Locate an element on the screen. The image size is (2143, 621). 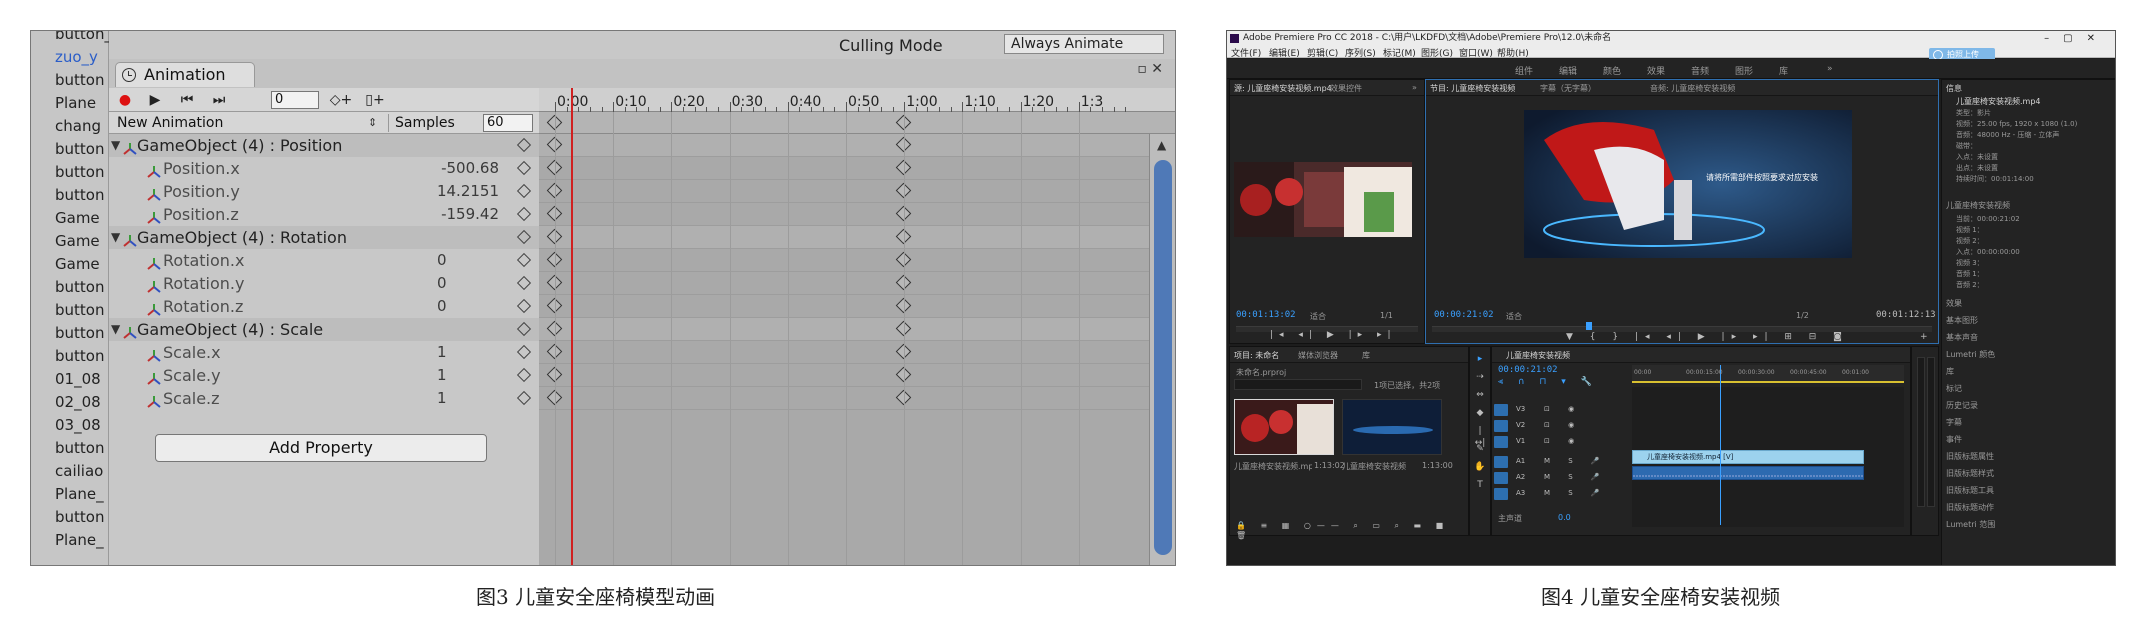
panel-tab: 字幕（无字幕） is located at coordinates (1568, 88).